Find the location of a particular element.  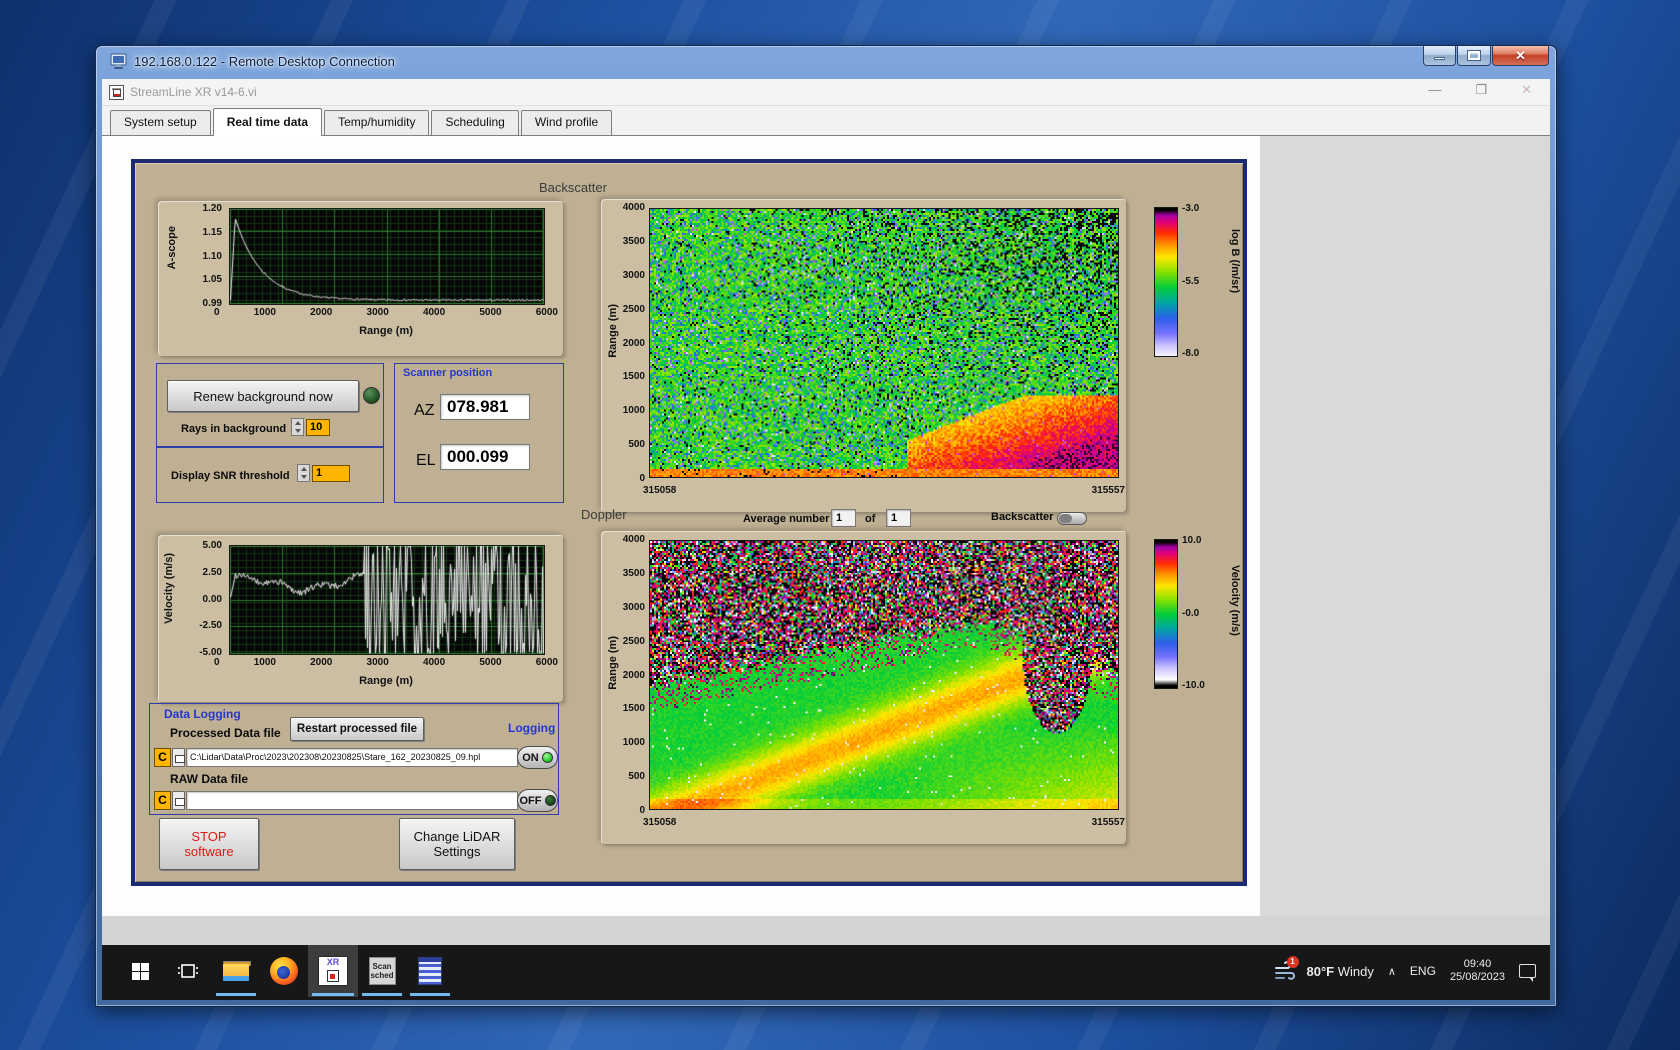

language-indicator: ENG is located at coordinates (1423, 971).